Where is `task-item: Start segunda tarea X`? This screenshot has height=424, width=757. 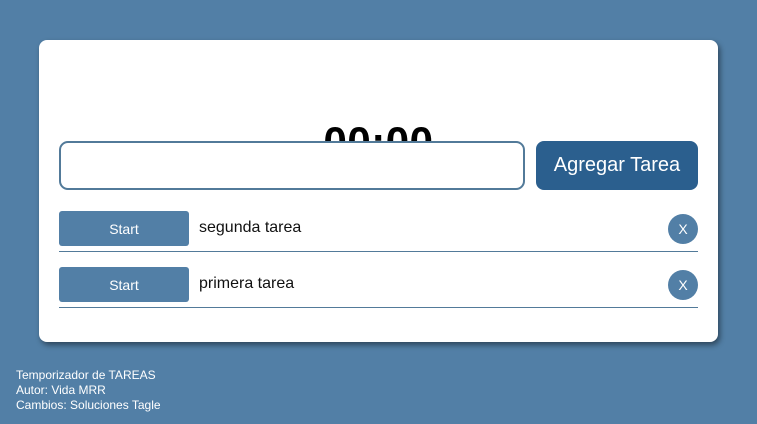 task-item: Start segunda tarea X is located at coordinates (378, 237).